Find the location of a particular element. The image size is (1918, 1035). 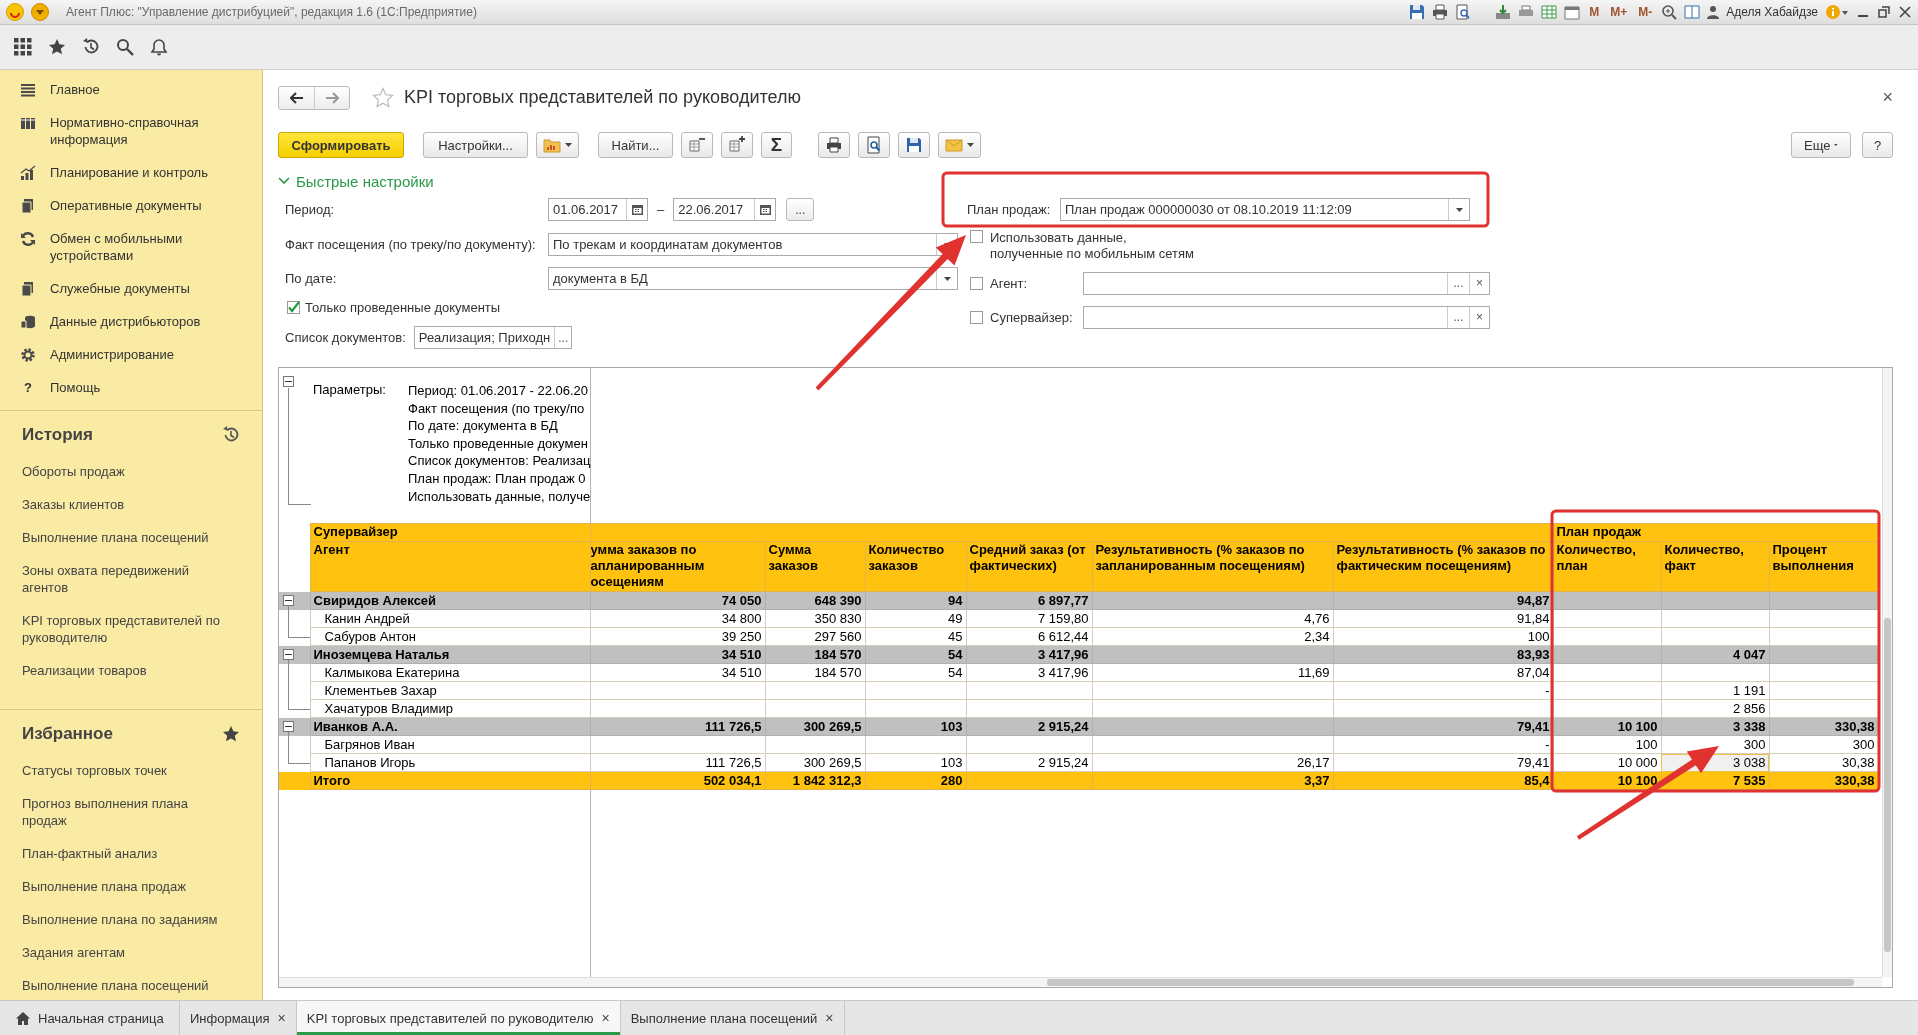

panel-icon is located at coordinates (1692, 12).